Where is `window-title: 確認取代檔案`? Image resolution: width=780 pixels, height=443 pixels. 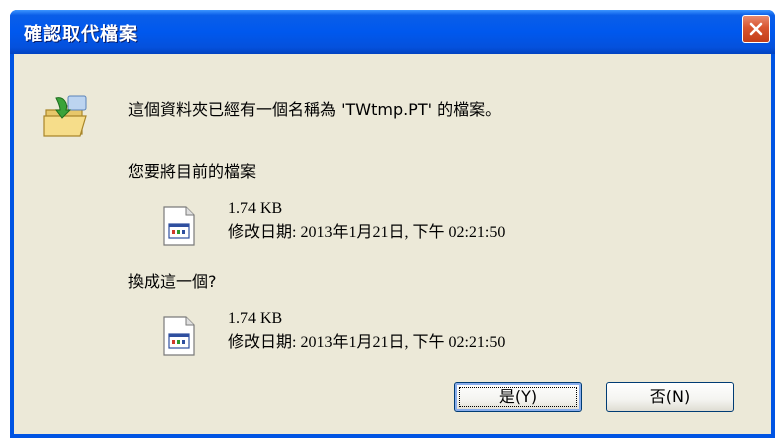
window-title: 確認取代檔案 is located at coordinates (81, 34).